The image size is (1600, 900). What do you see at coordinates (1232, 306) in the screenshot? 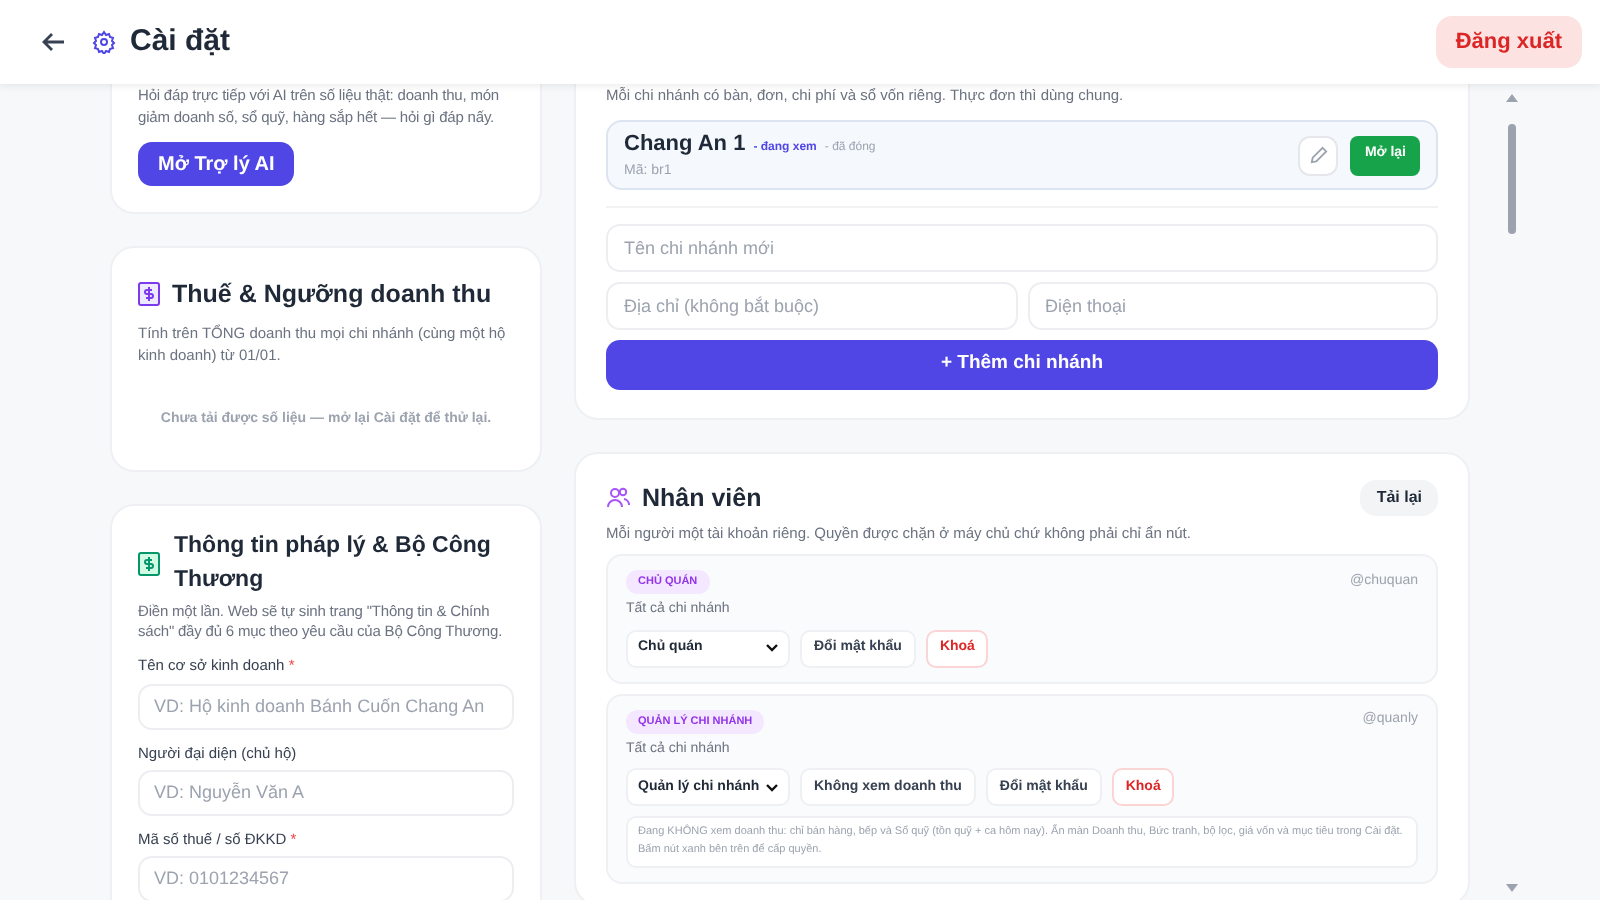
I see `input-field: Điện thoại` at bounding box center [1232, 306].